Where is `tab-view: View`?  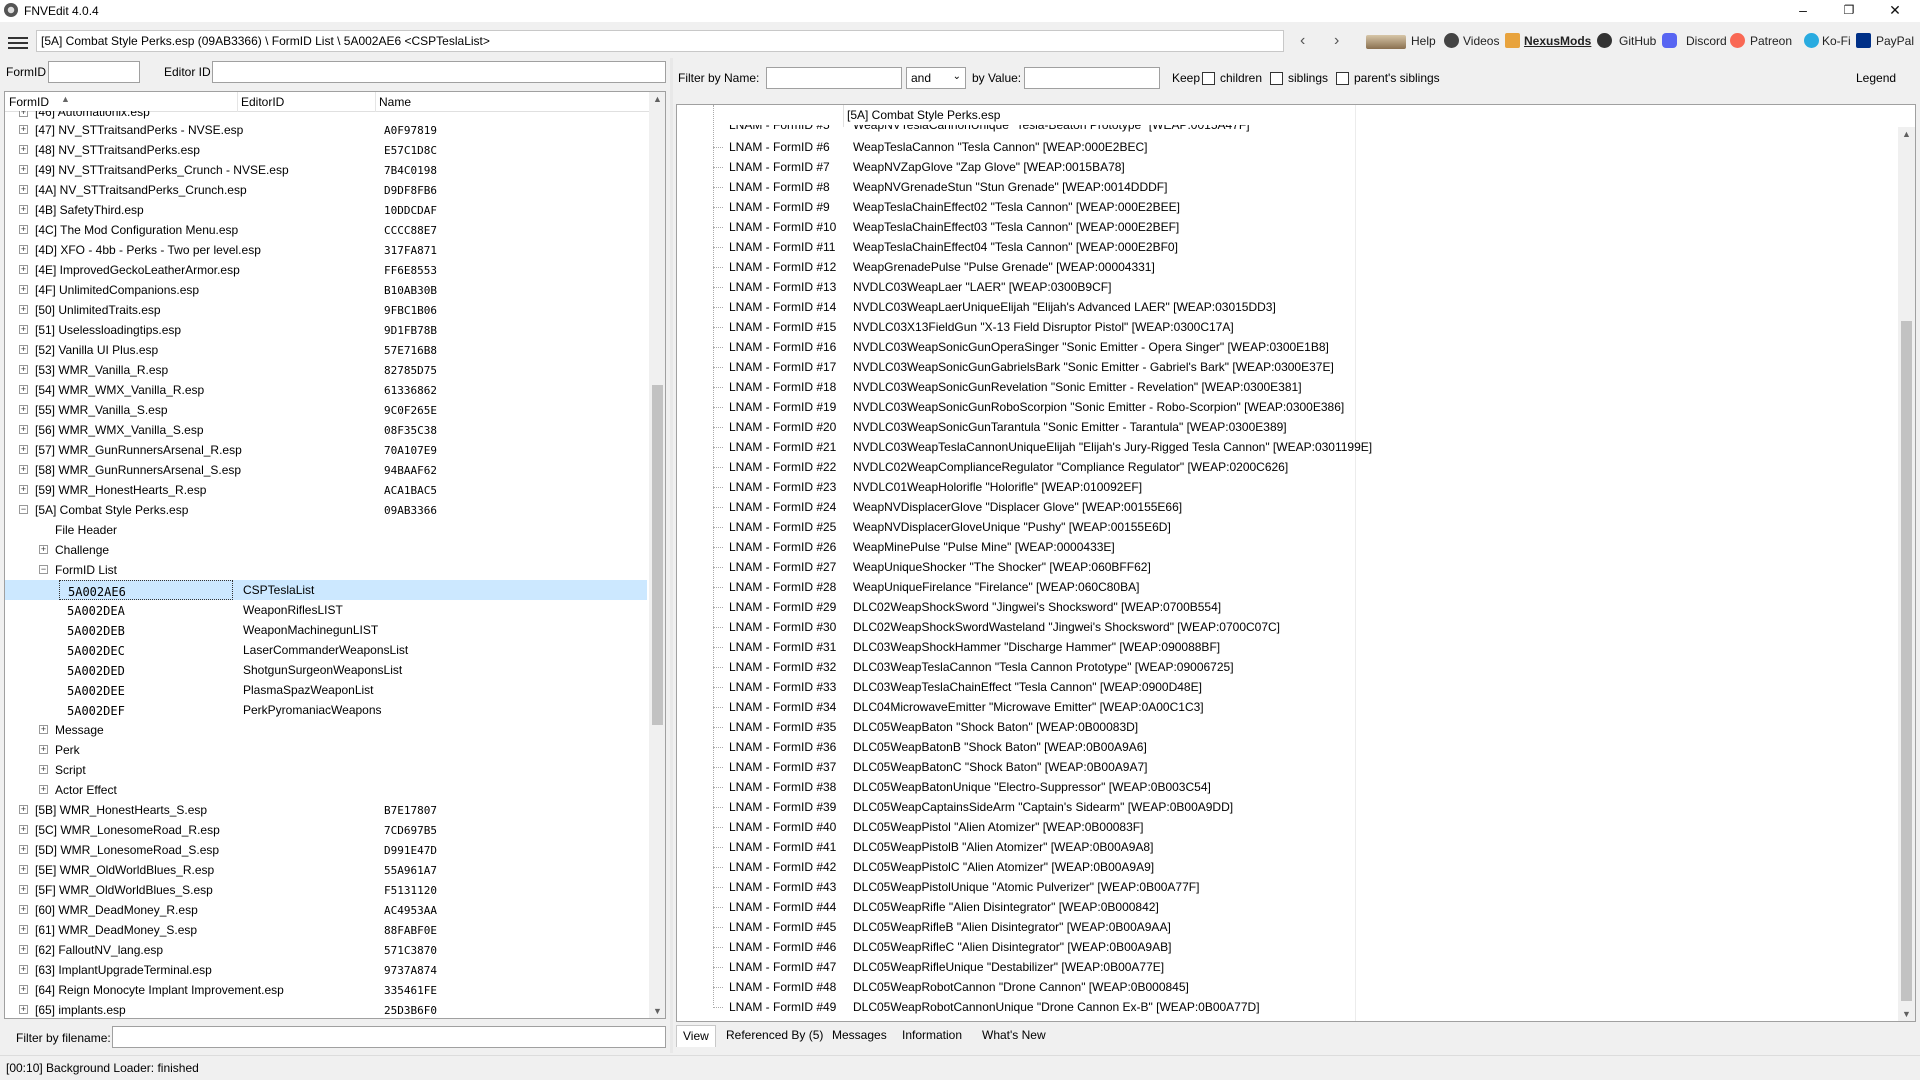
tab-view: View is located at coordinates (696, 1036).